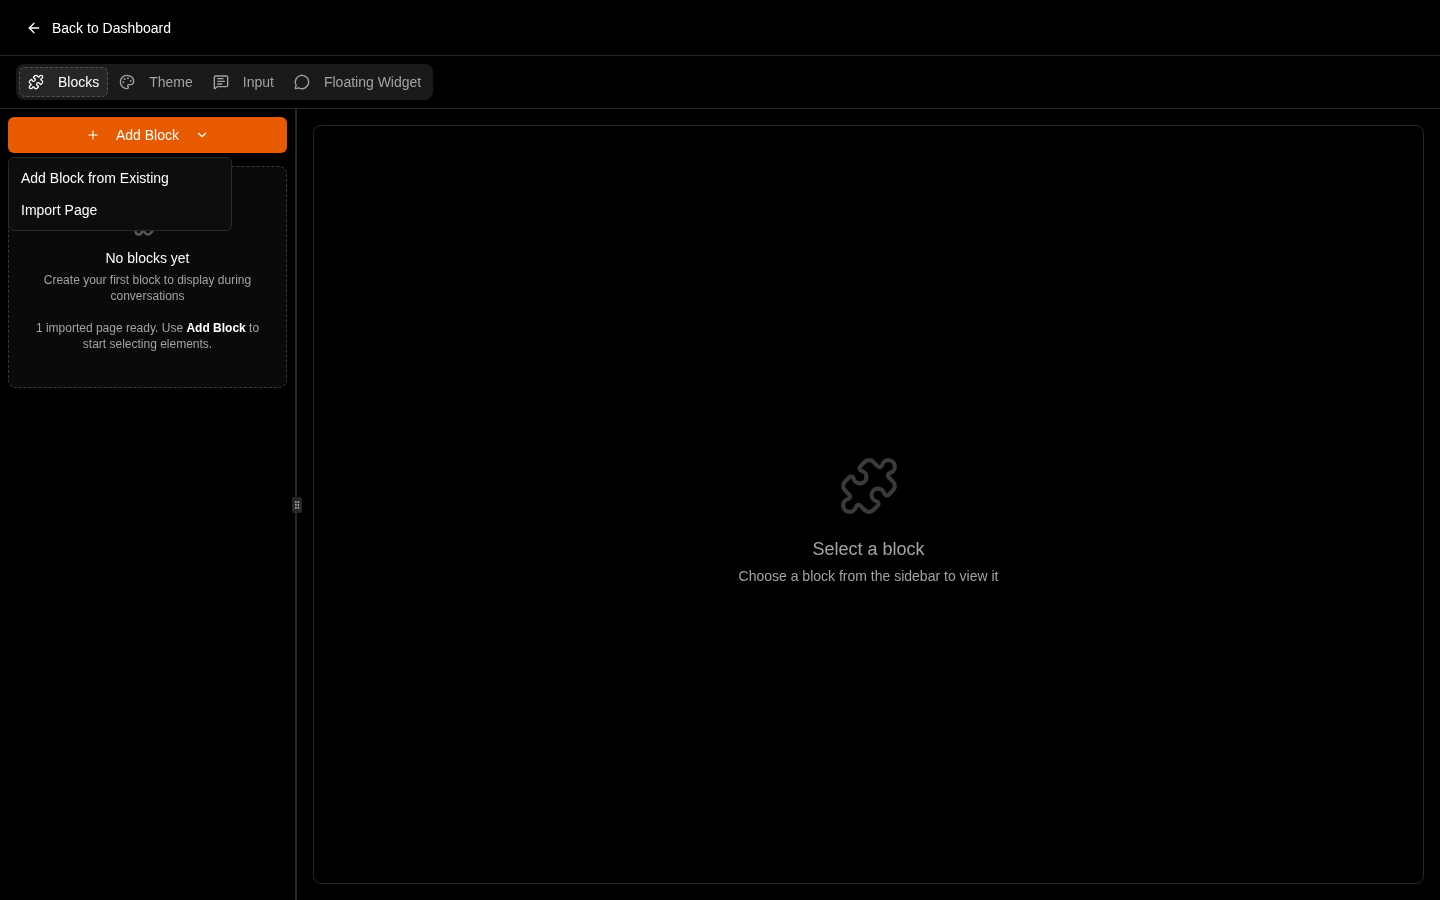  Describe the element at coordinates (297, 505) in the screenshot. I see `resize-handle` at that location.